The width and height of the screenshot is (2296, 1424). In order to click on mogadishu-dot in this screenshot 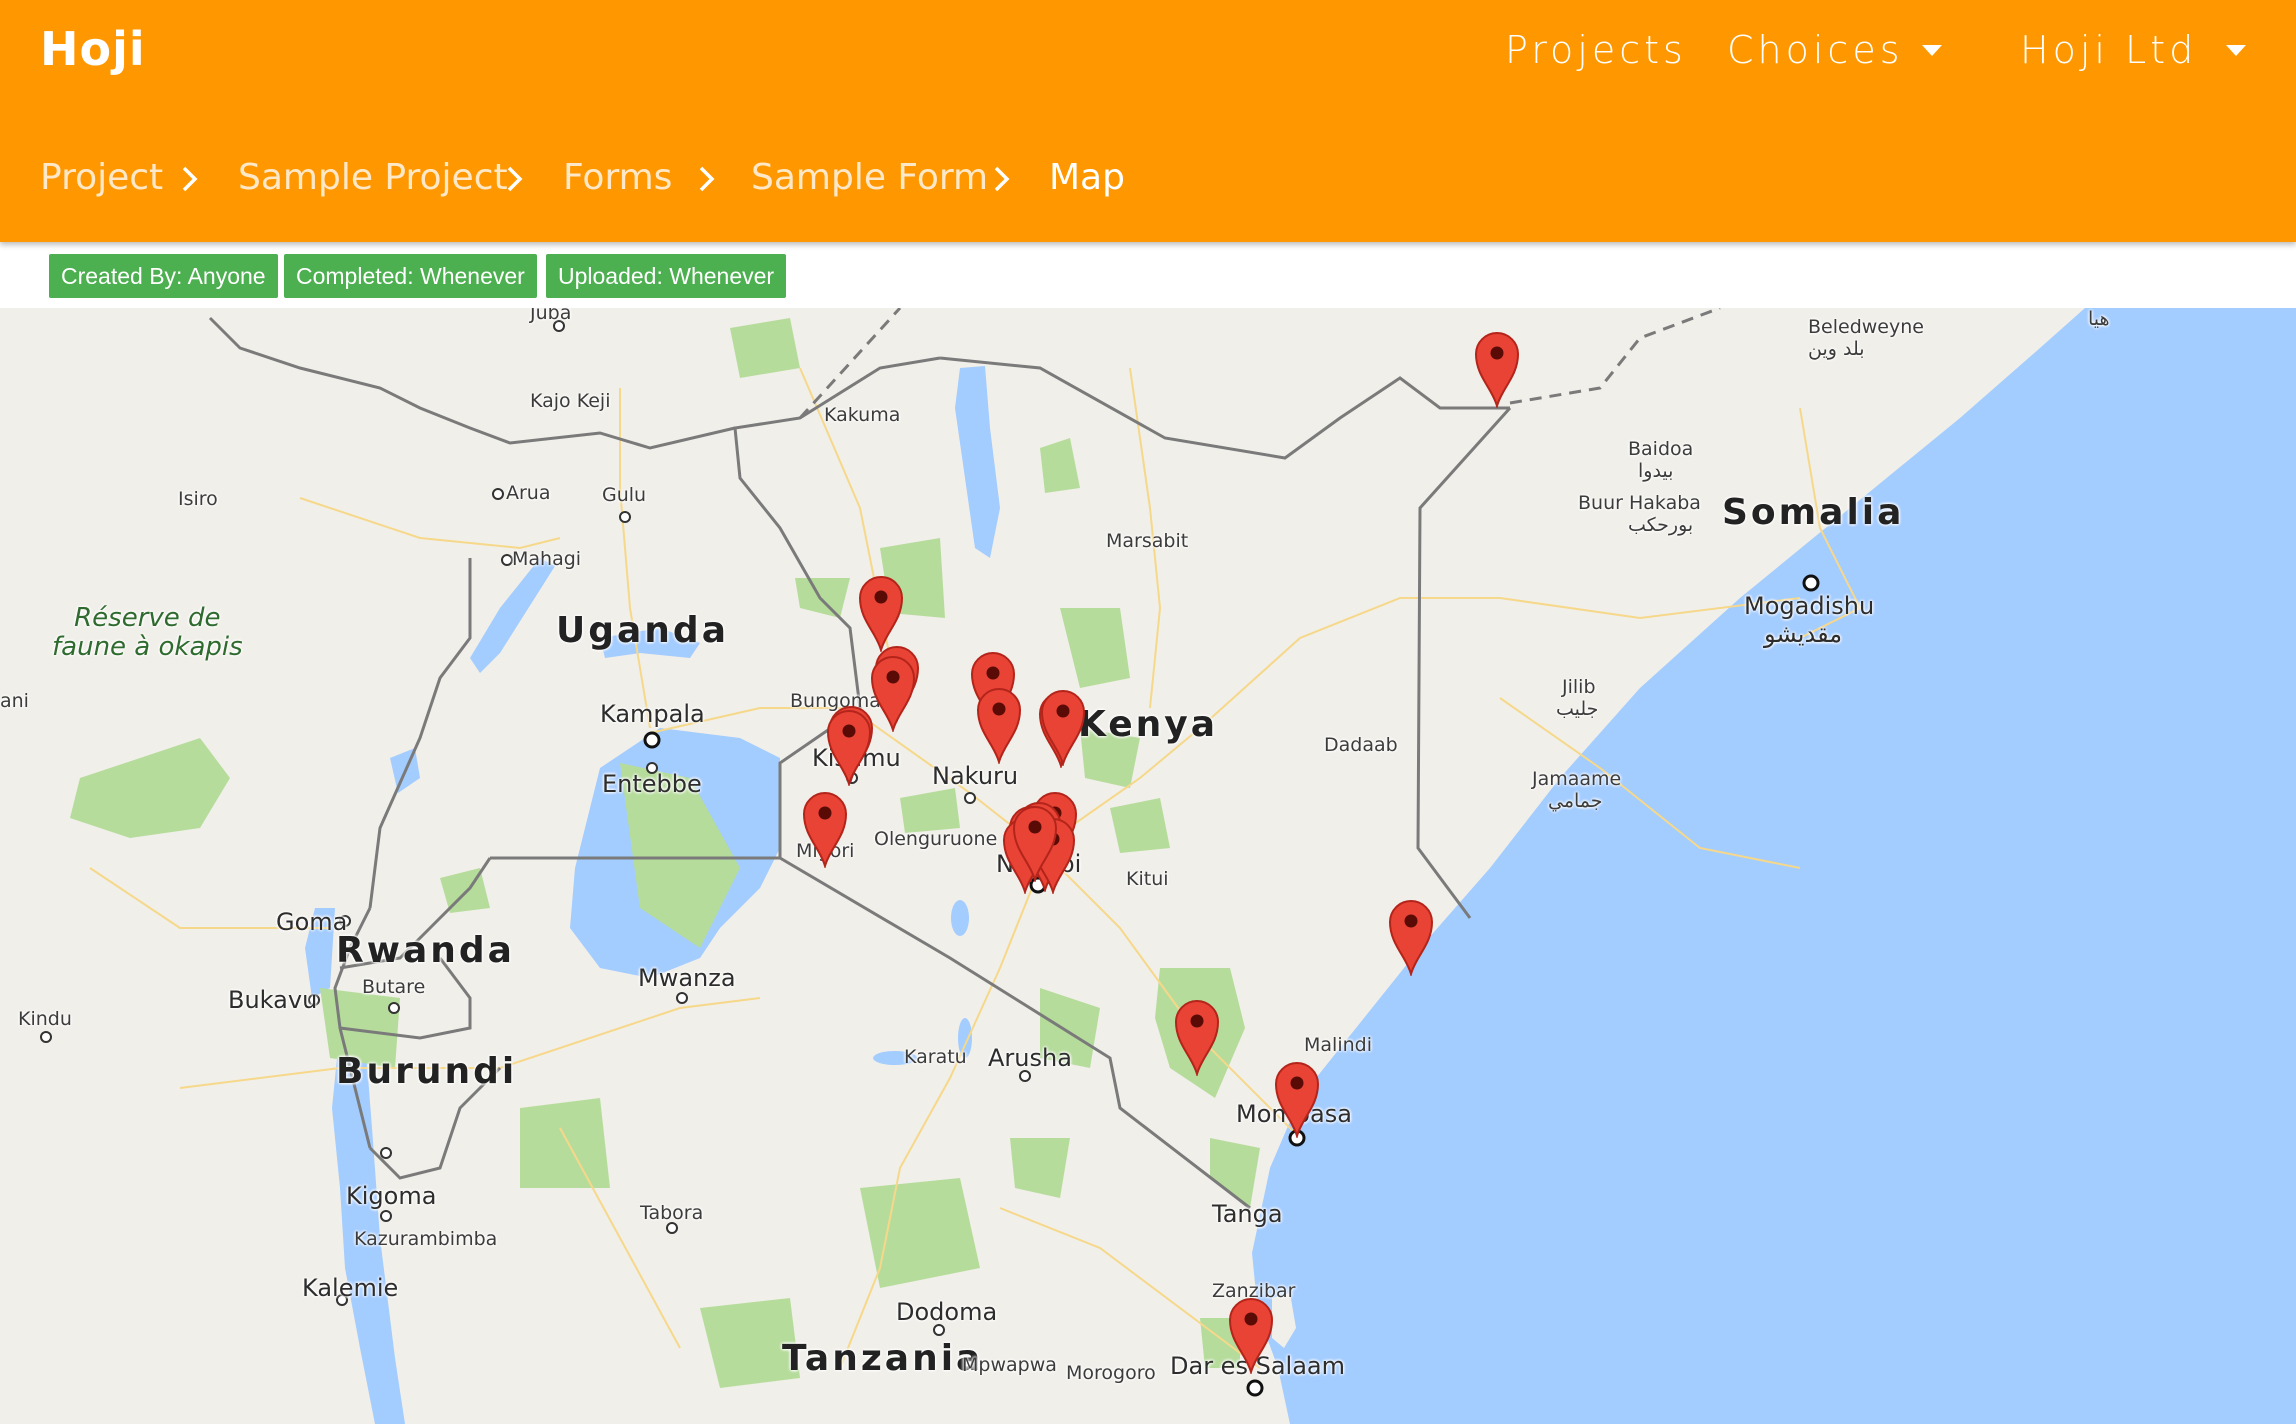, I will do `click(1811, 583)`.